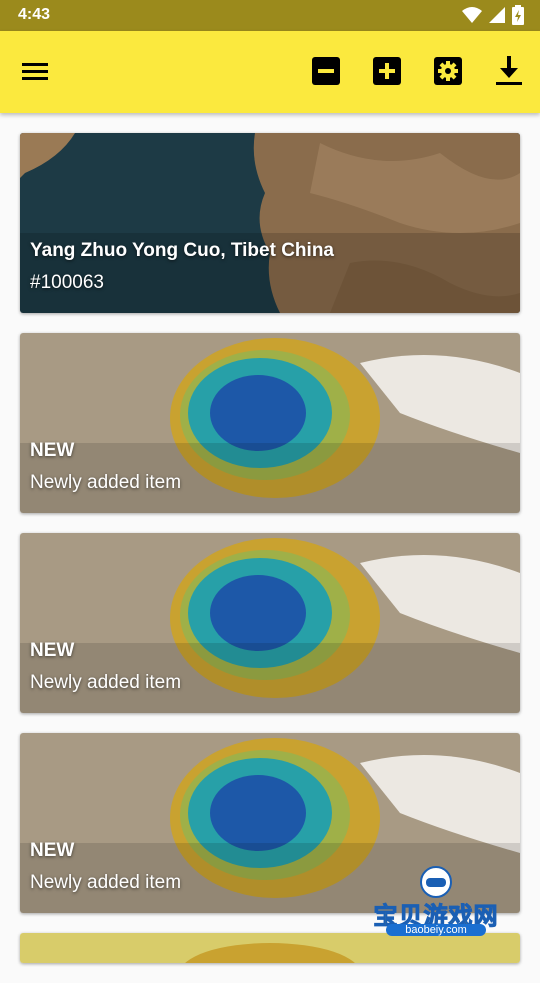  I want to click on status-time: 4:43, so click(34, 14).